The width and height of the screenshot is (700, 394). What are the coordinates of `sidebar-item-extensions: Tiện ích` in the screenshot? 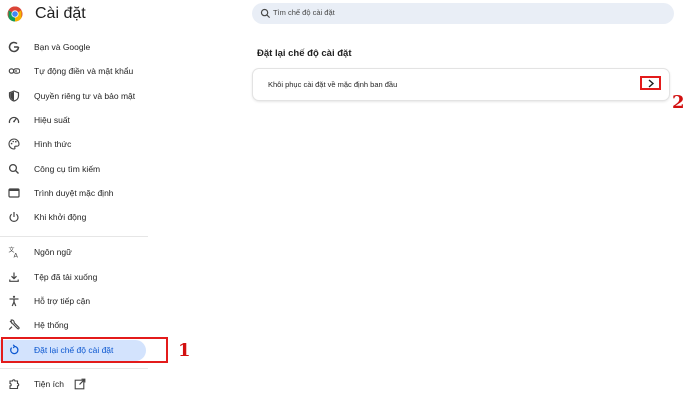 It's located at (73, 384).